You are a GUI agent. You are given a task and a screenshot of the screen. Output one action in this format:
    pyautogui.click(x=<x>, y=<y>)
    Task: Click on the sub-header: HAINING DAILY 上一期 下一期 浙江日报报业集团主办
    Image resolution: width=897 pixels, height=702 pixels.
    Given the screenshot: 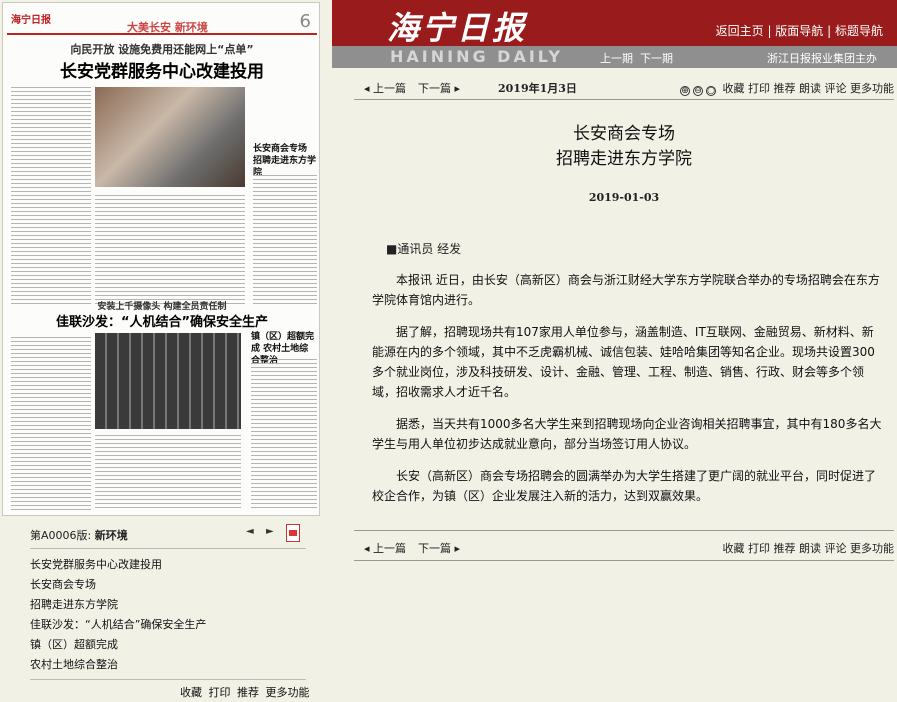 What is the action you would take?
    pyautogui.click(x=614, y=57)
    